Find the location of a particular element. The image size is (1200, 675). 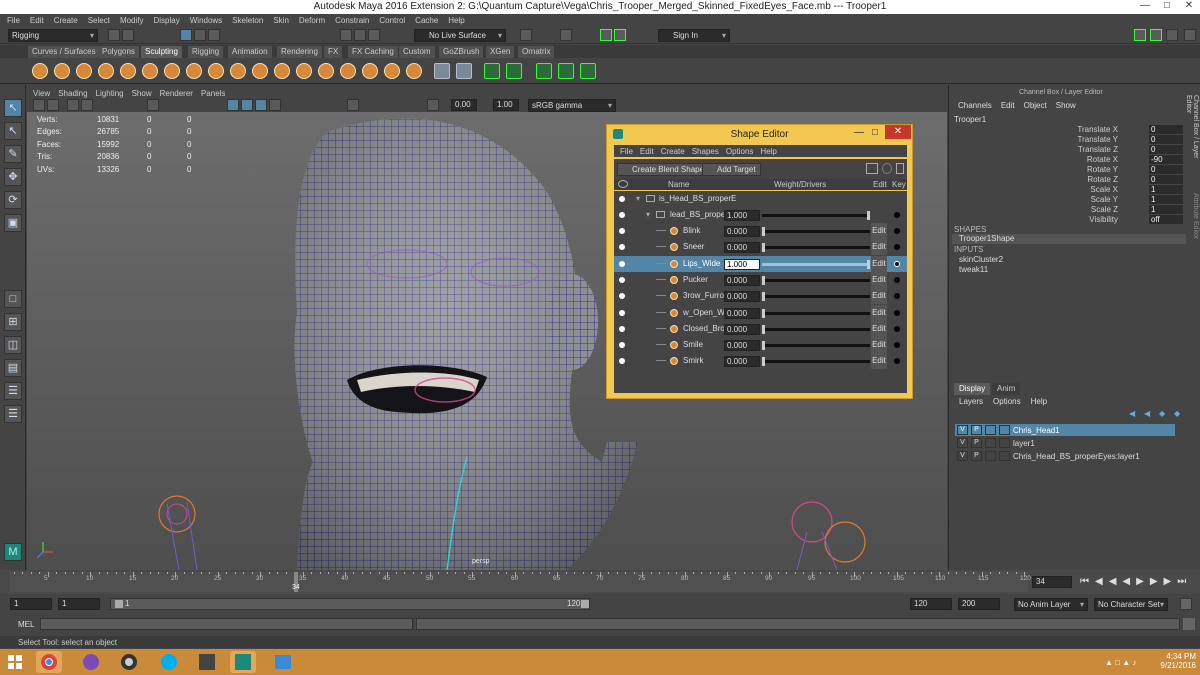

skype-icon is located at coordinates (169, 662).